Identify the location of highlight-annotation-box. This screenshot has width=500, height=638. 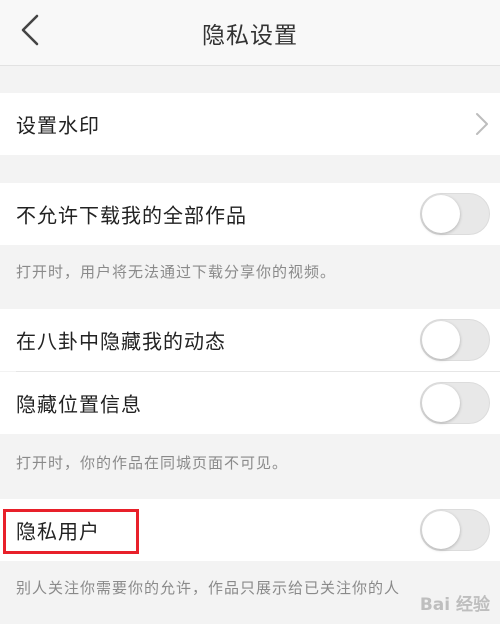
(71, 531).